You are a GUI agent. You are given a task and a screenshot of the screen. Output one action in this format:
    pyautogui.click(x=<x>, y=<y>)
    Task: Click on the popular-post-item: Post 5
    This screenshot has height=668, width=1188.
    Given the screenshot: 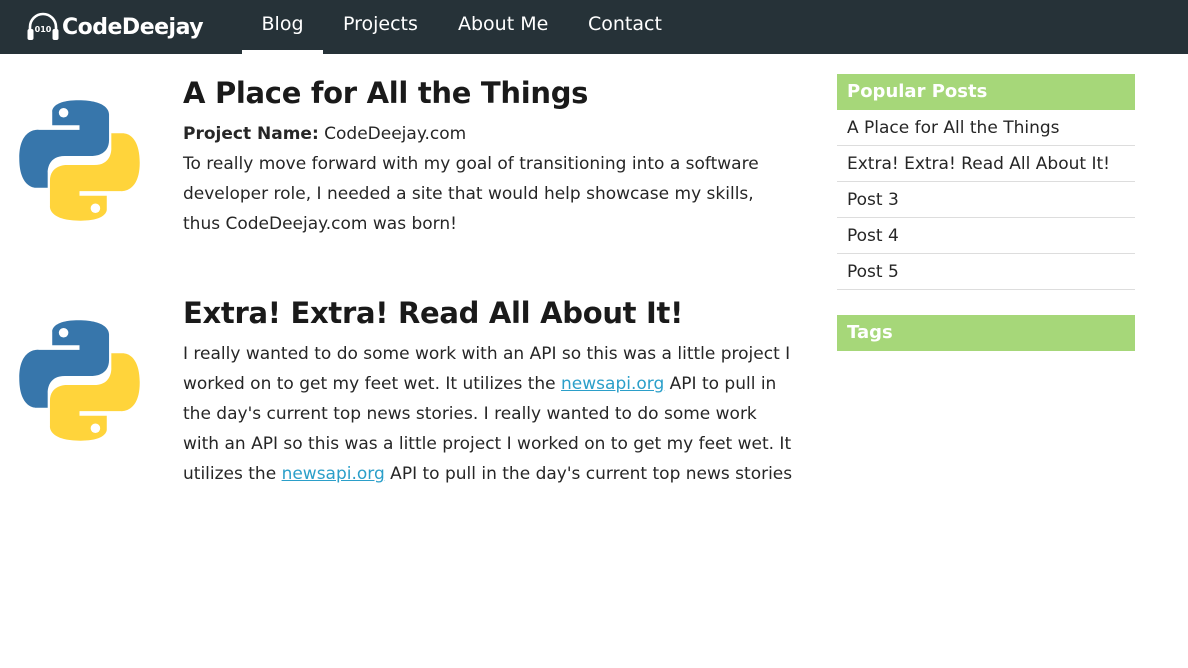 What is the action you would take?
    pyautogui.click(x=986, y=272)
    